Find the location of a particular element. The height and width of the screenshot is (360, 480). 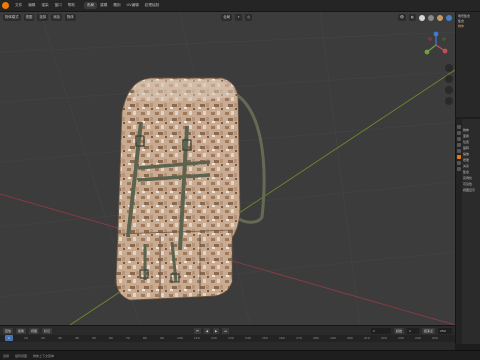

ruler-tick: 230 is located at coordinates (401, 338).